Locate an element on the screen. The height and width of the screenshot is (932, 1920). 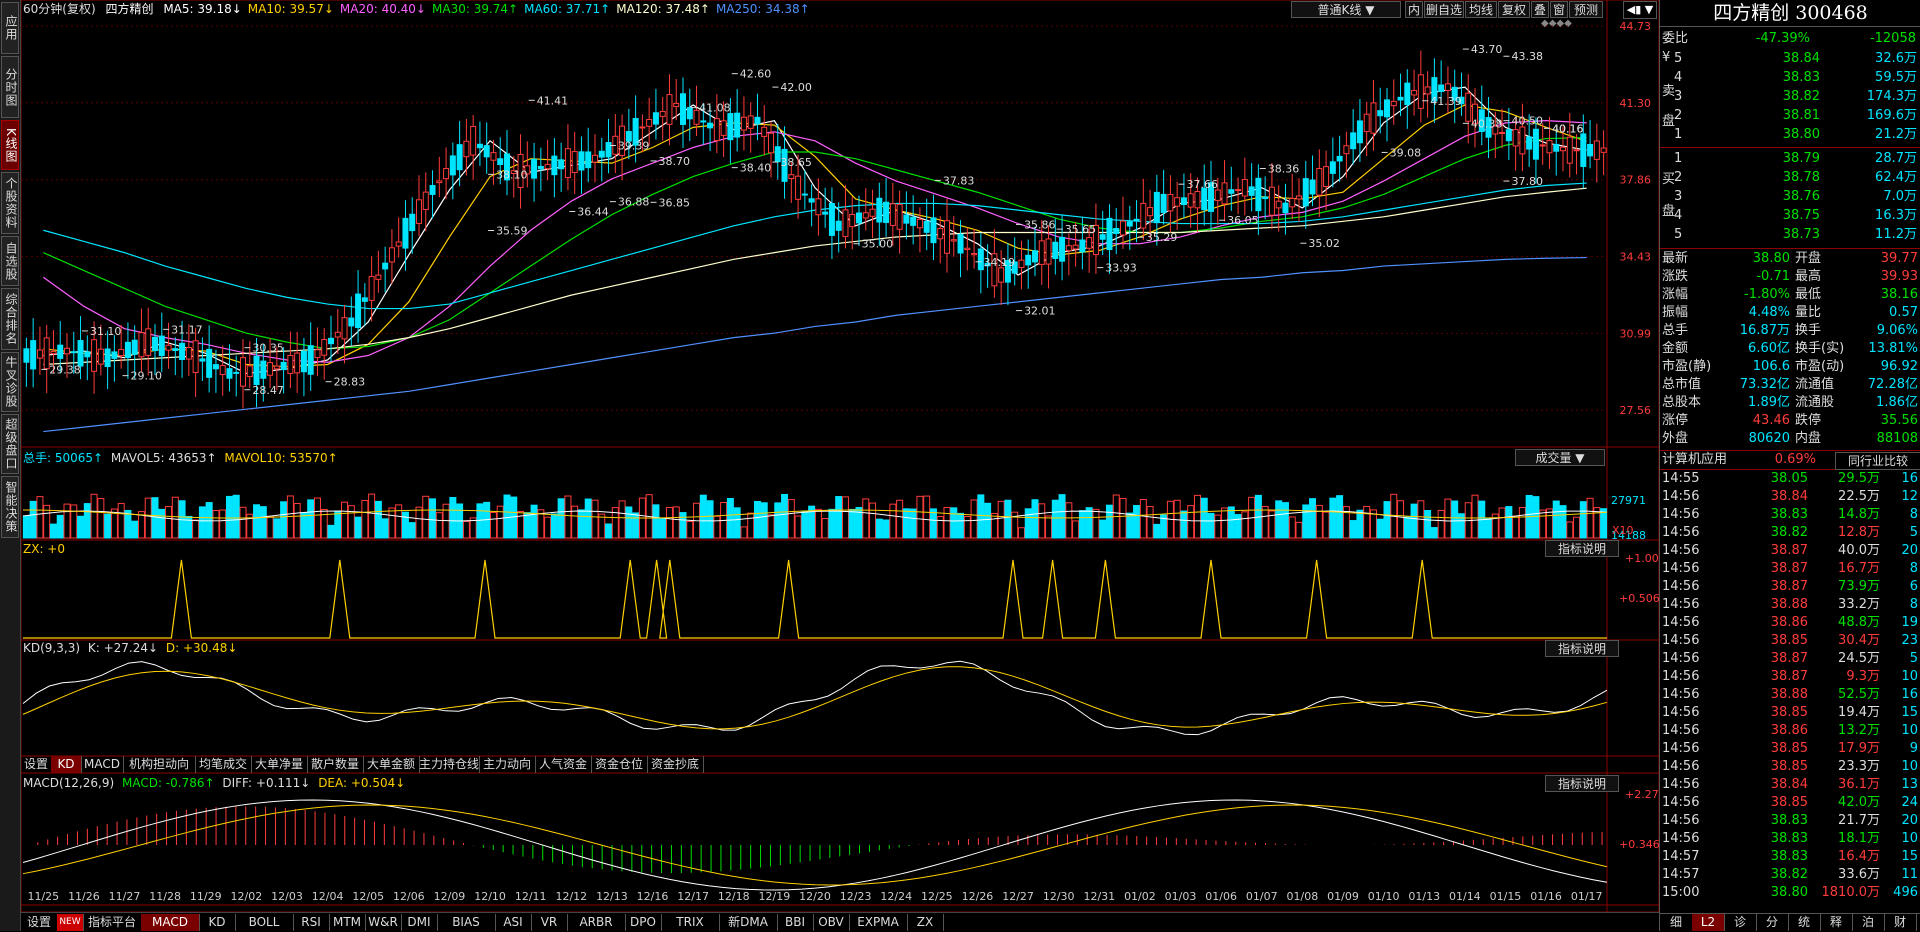
indicator-tab-4: 均笔成交 is located at coordinates (223, 764).